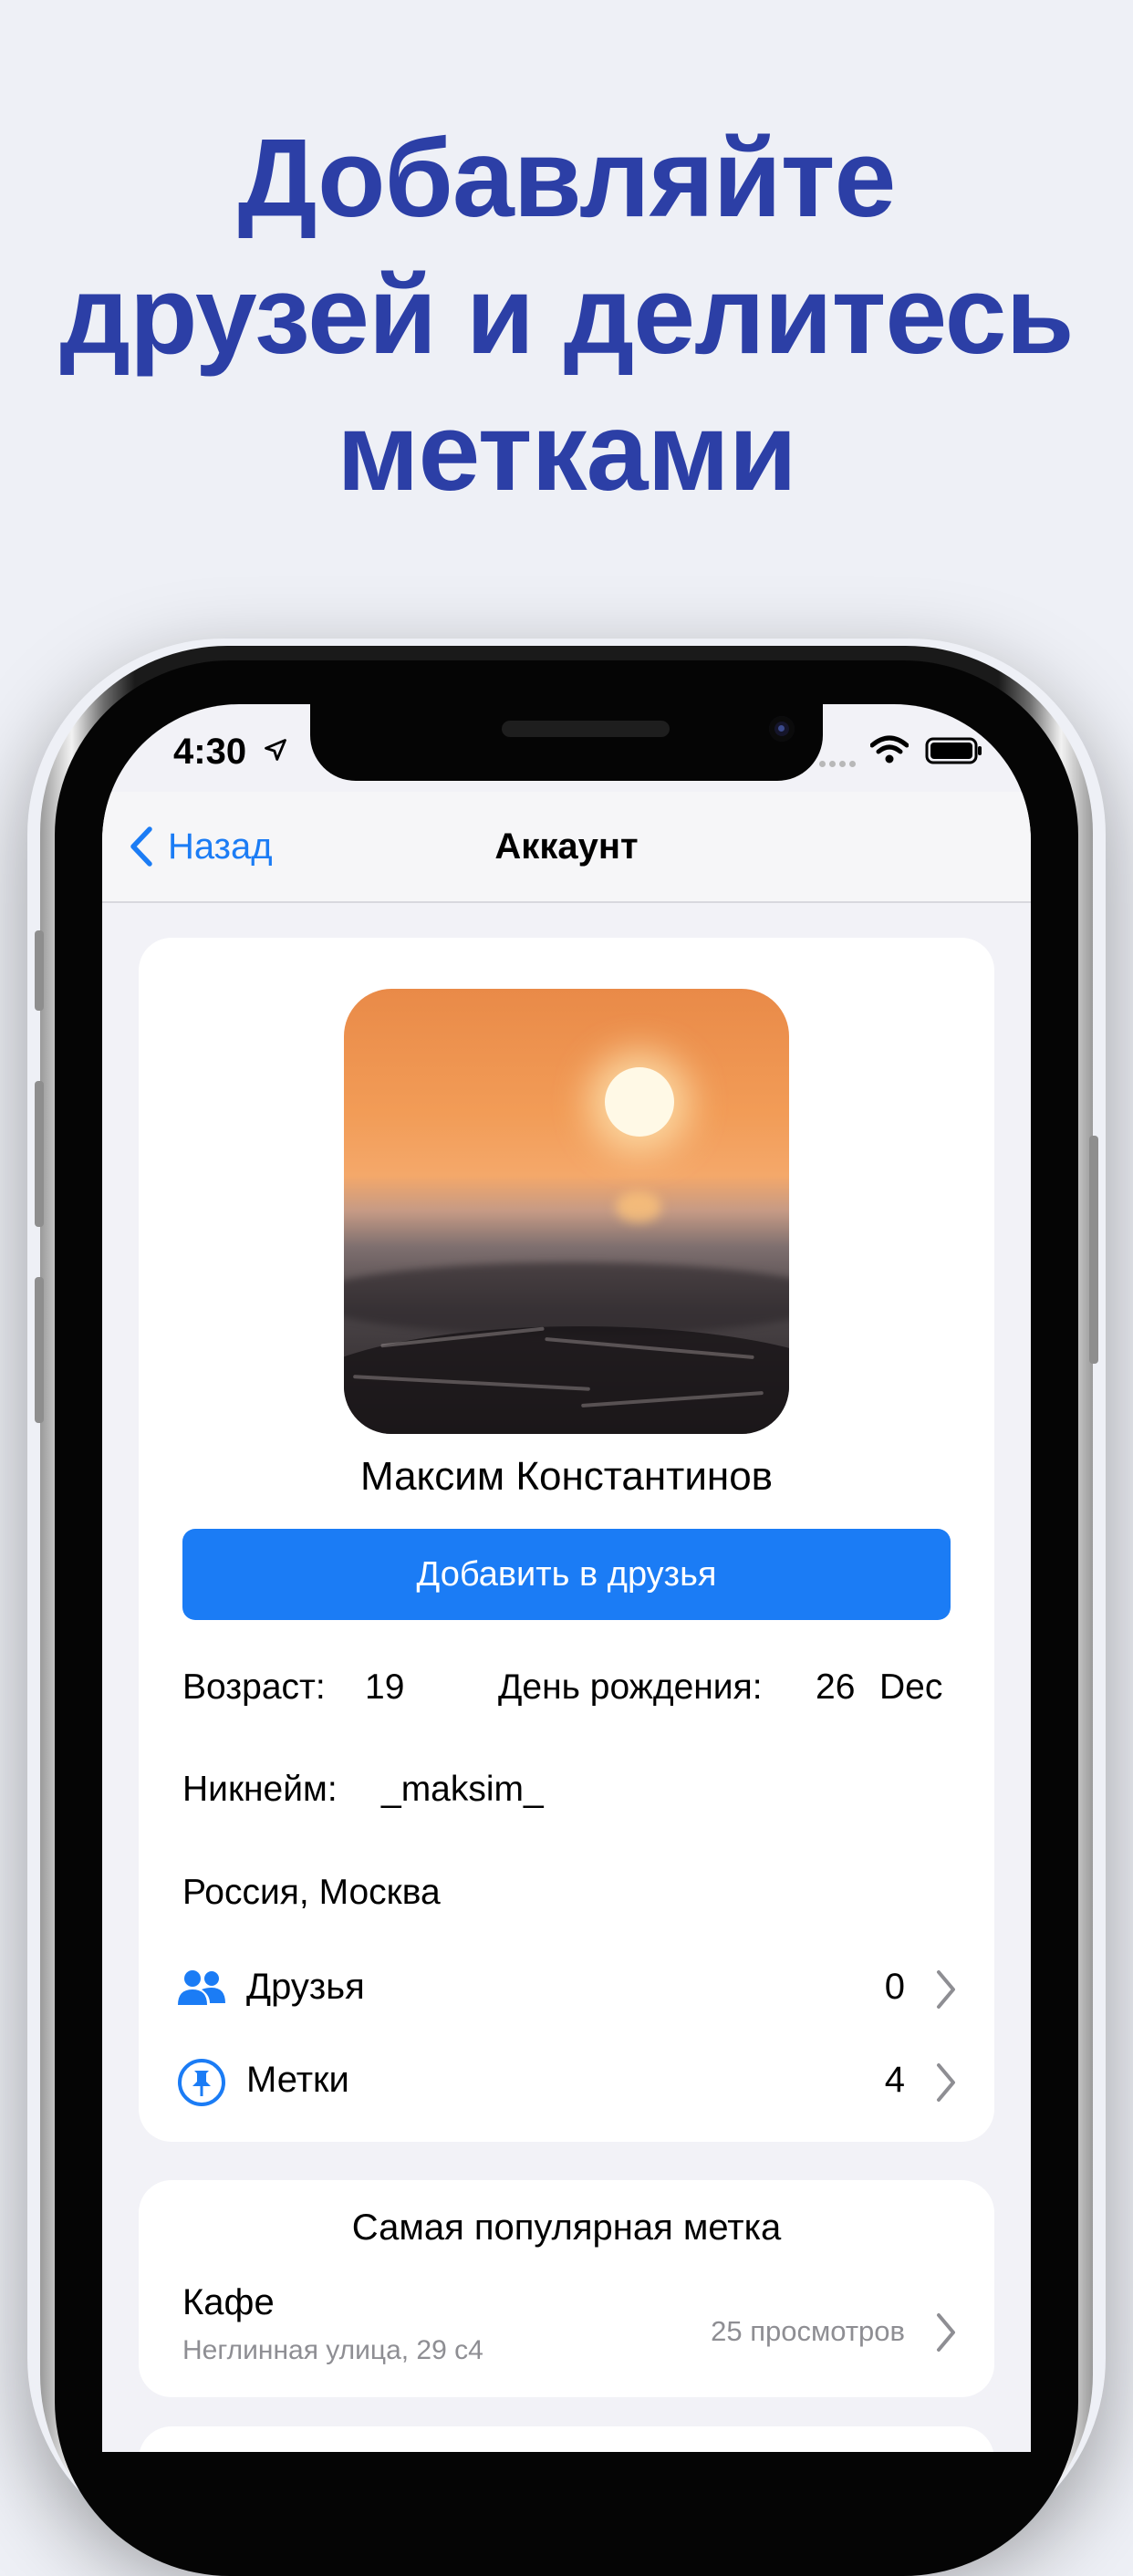 This screenshot has height=2576, width=1133. I want to click on age-value: 19, so click(385, 1687).